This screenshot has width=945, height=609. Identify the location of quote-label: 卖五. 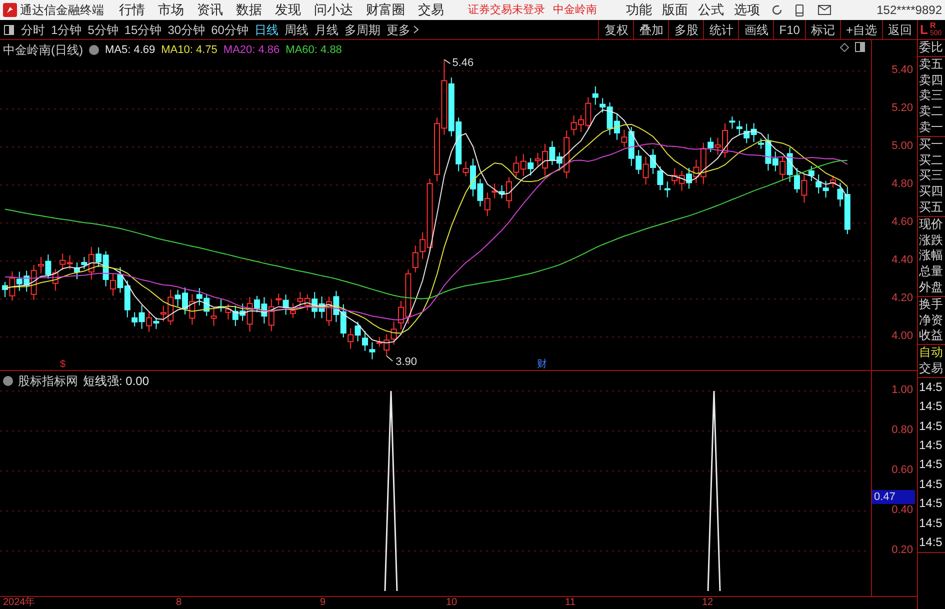
(931, 64).